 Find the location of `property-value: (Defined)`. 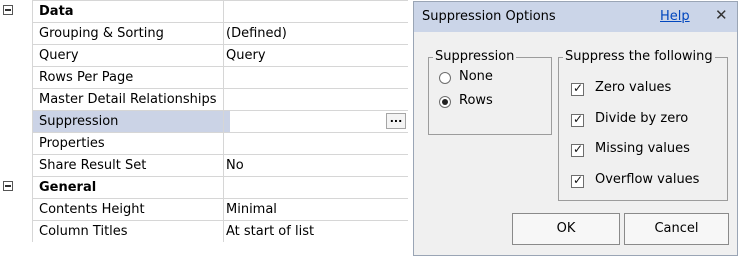

property-value: (Defined) is located at coordinates (315, 33).